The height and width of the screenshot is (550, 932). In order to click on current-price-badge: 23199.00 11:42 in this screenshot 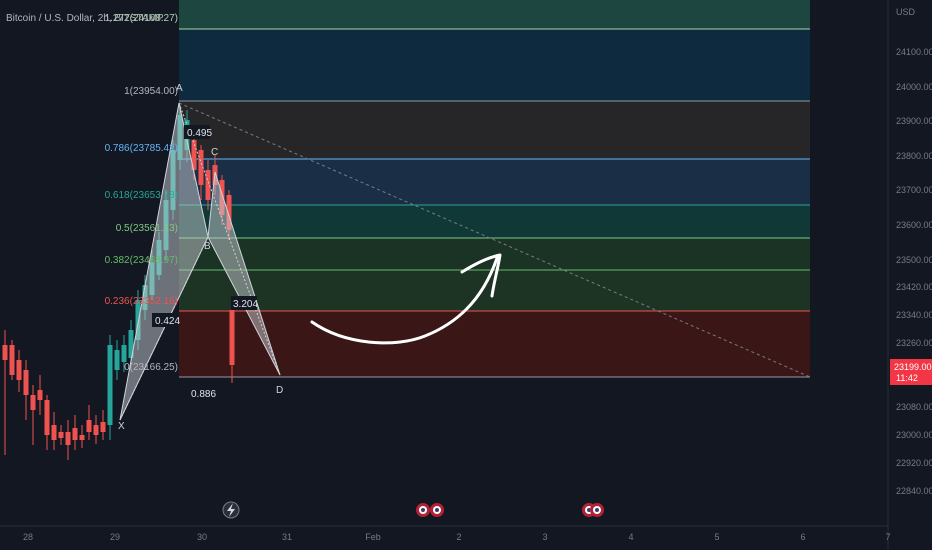, I will do `click(911, 372)`.